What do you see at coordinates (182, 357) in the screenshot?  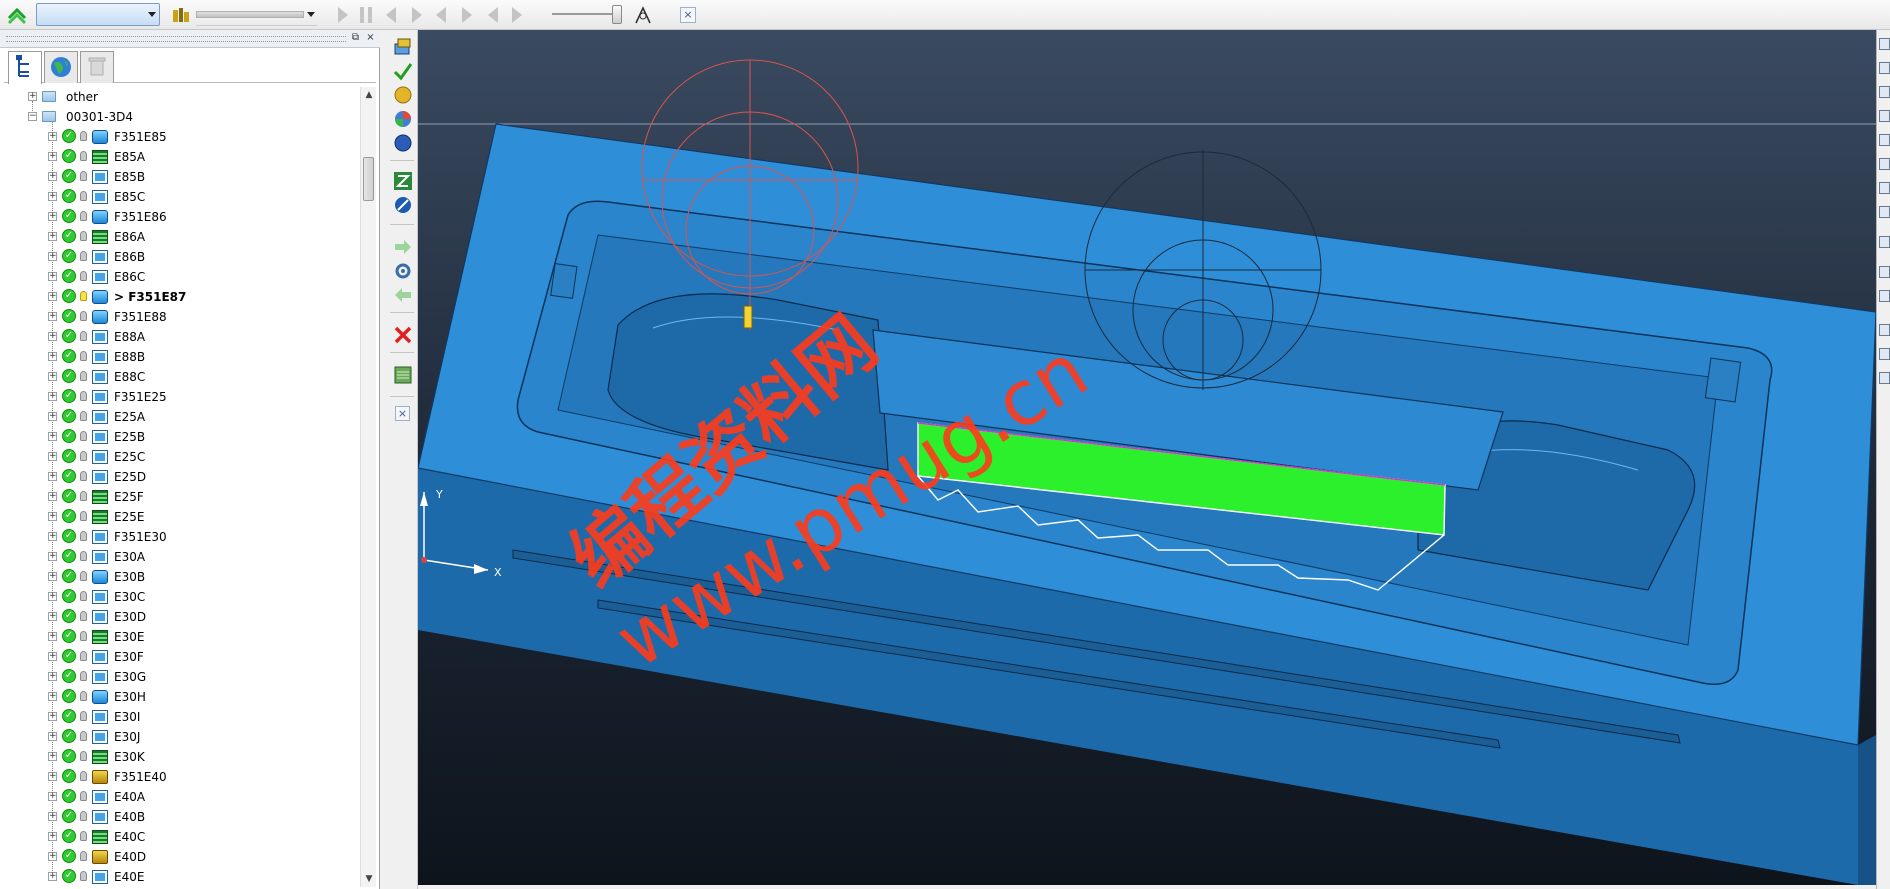 I see `tree-row: + ✓ E88B` at bounding box center [182, 357].